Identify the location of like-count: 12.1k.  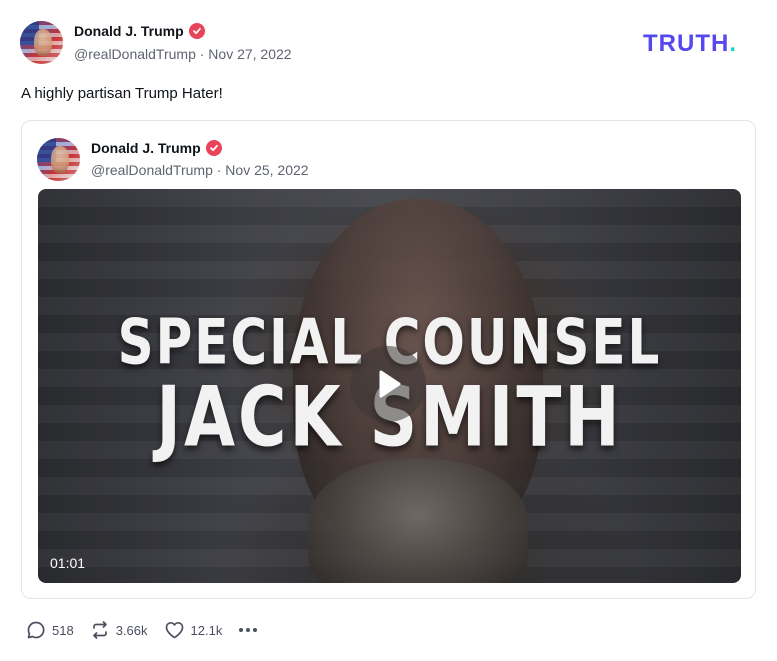
(206, 630).